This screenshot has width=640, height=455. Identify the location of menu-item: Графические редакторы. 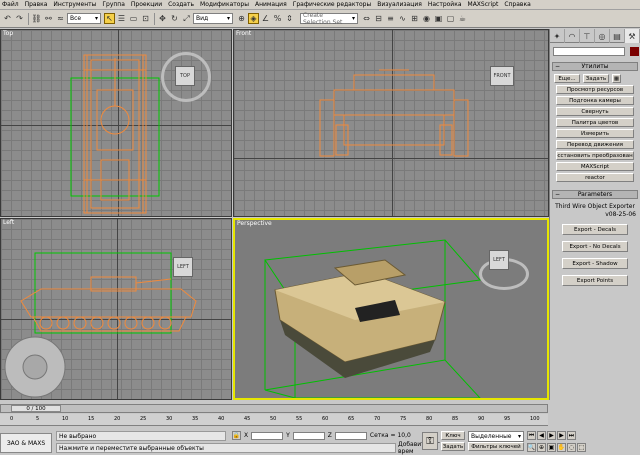
(332, 4).